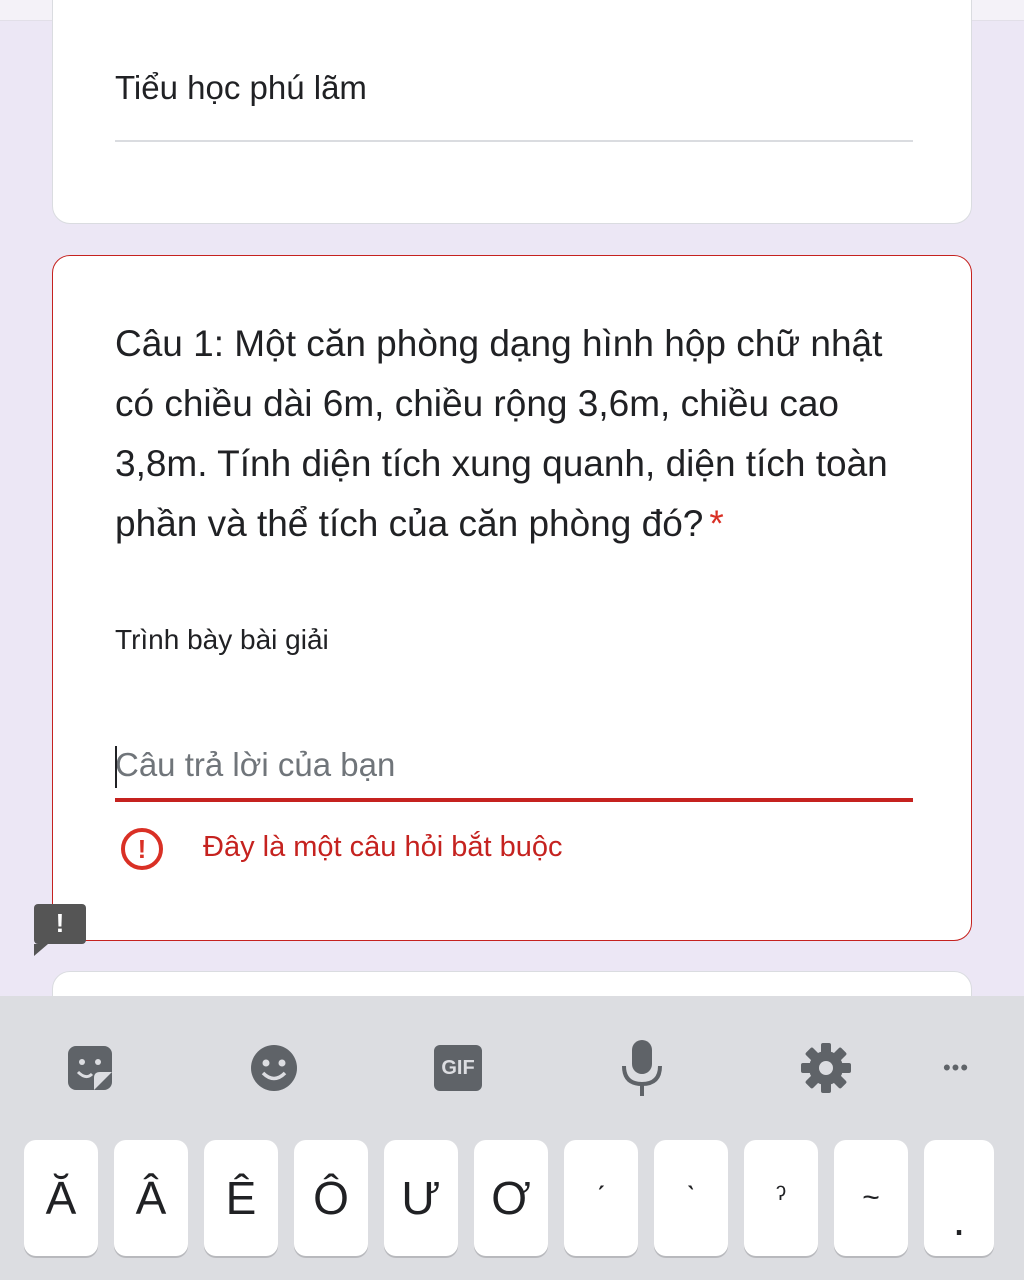 The width and height of the screenshot is (1024, 1280). Describe the element at coordinates (781, 1198) in the screenshot. I see `key-hook-accent: ˀ` at that location.